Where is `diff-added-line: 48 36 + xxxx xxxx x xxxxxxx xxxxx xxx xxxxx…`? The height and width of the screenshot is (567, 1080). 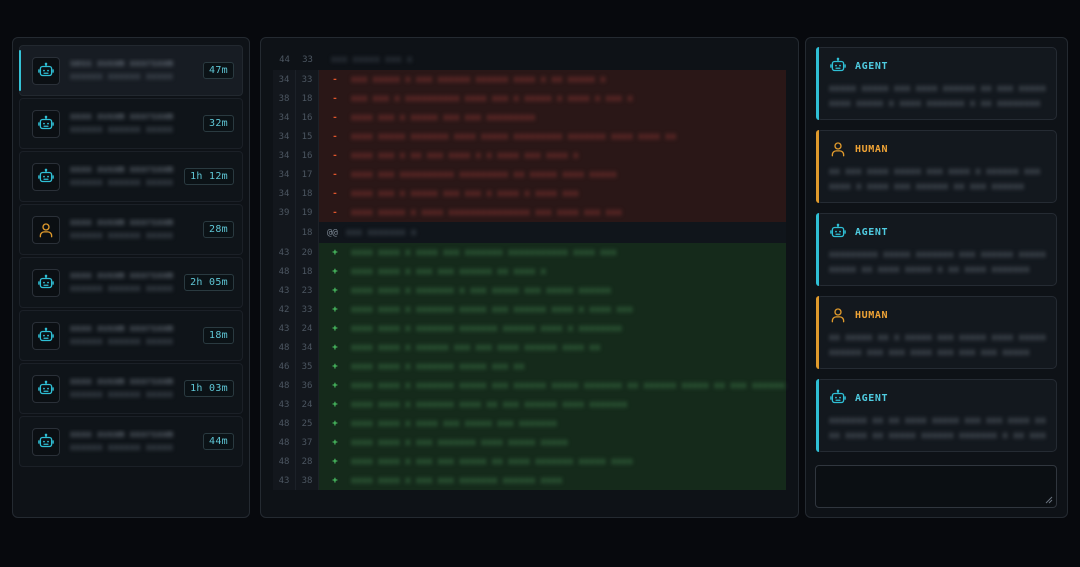
diff-added-line: 48 36 + xxxx xxxx x xxxxxxx xxxxx xxx xxxxx… is located at coordinates (529, 385).